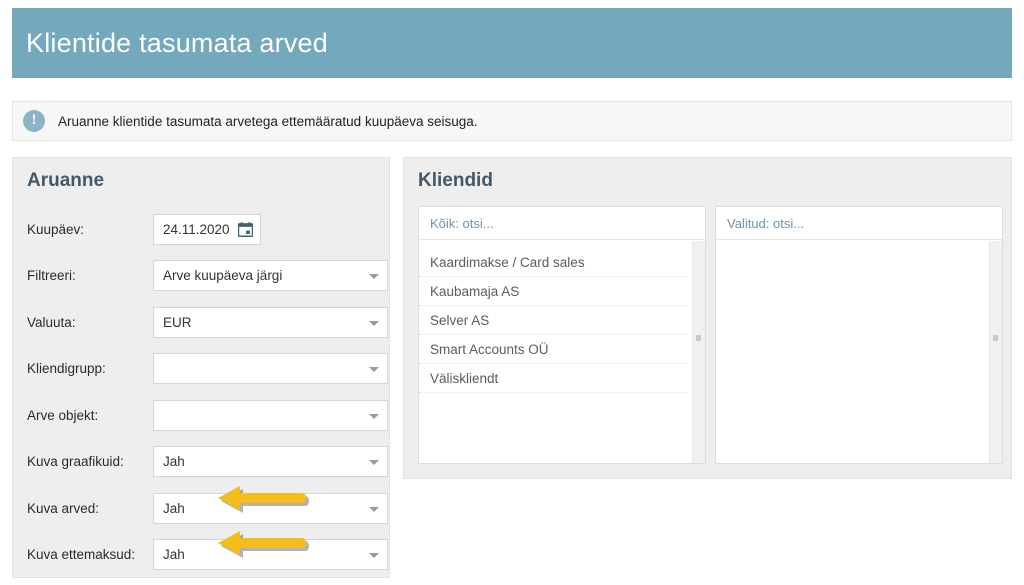 The height and width of the screenshot is (585, 1024). I want to click on form-row-filtreeri: Filtreeri: Arve kuupäeva järgi, so click(201, 276).